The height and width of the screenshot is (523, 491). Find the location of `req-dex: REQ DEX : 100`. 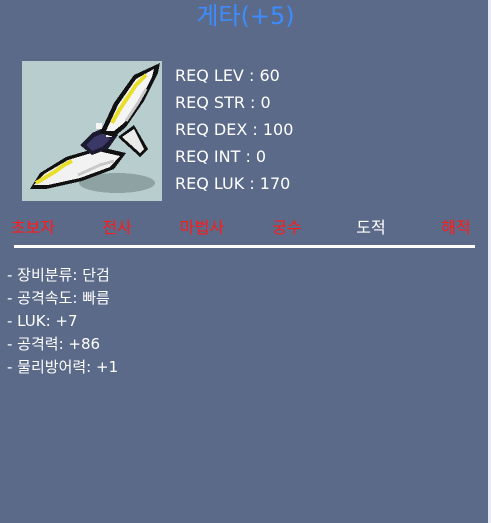

req-dex: REQ DEX : 100 is located at coordinates (234, 129).